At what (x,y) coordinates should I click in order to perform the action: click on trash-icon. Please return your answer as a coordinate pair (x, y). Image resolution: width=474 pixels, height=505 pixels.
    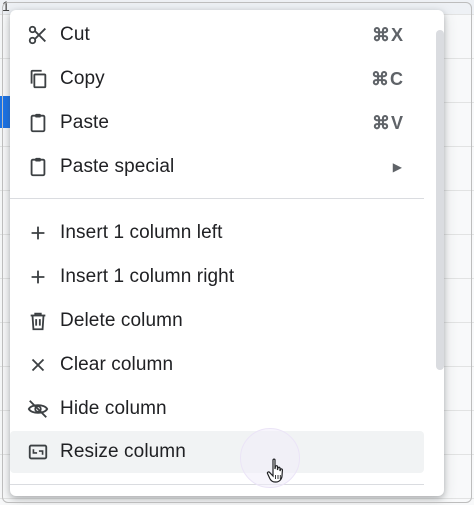
    Looking at the image, I should click on (38, 321).